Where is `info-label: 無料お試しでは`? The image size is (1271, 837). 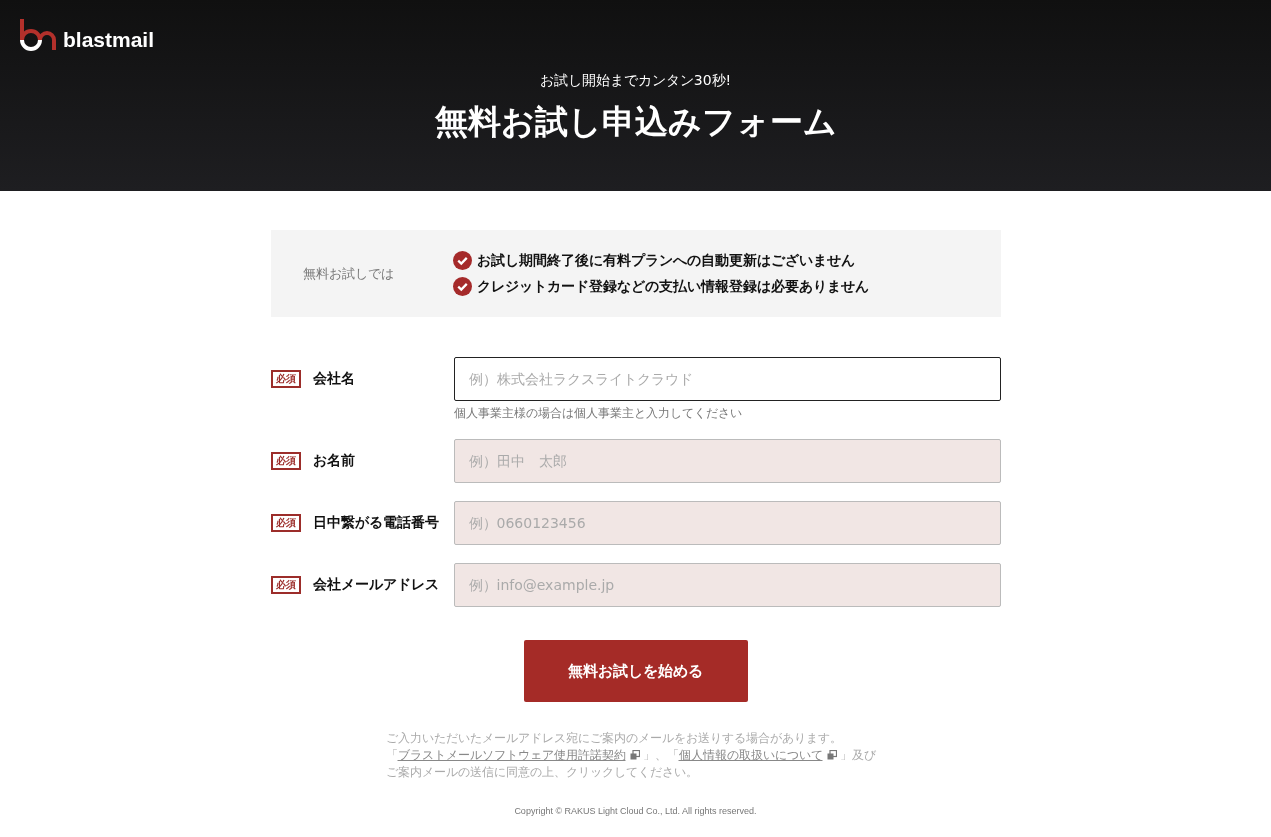 info-label: 無料お試しでは is located at coordinates (348, 273).